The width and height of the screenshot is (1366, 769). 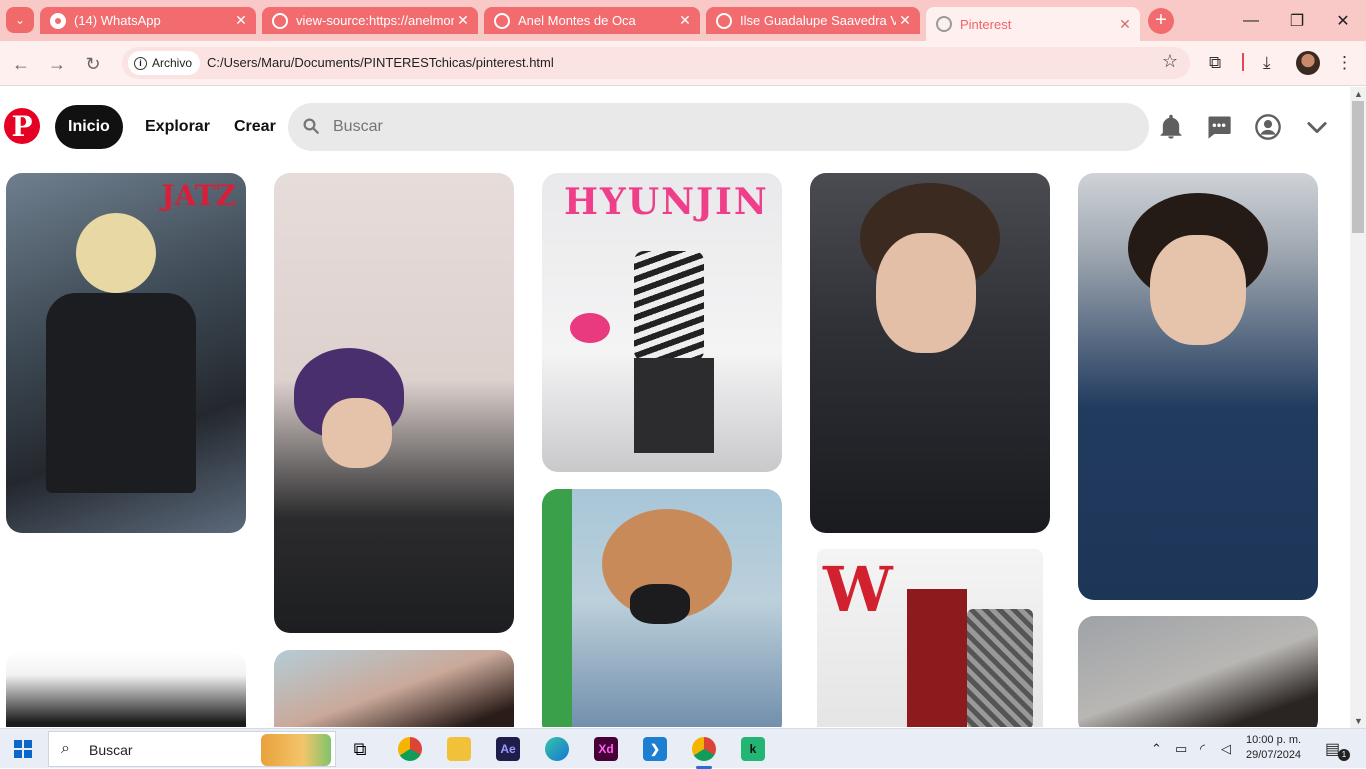 I want to click on tab-ilse: Ilse Guadalupe Saavedra Villa ✕, so click(x=813, y=20).